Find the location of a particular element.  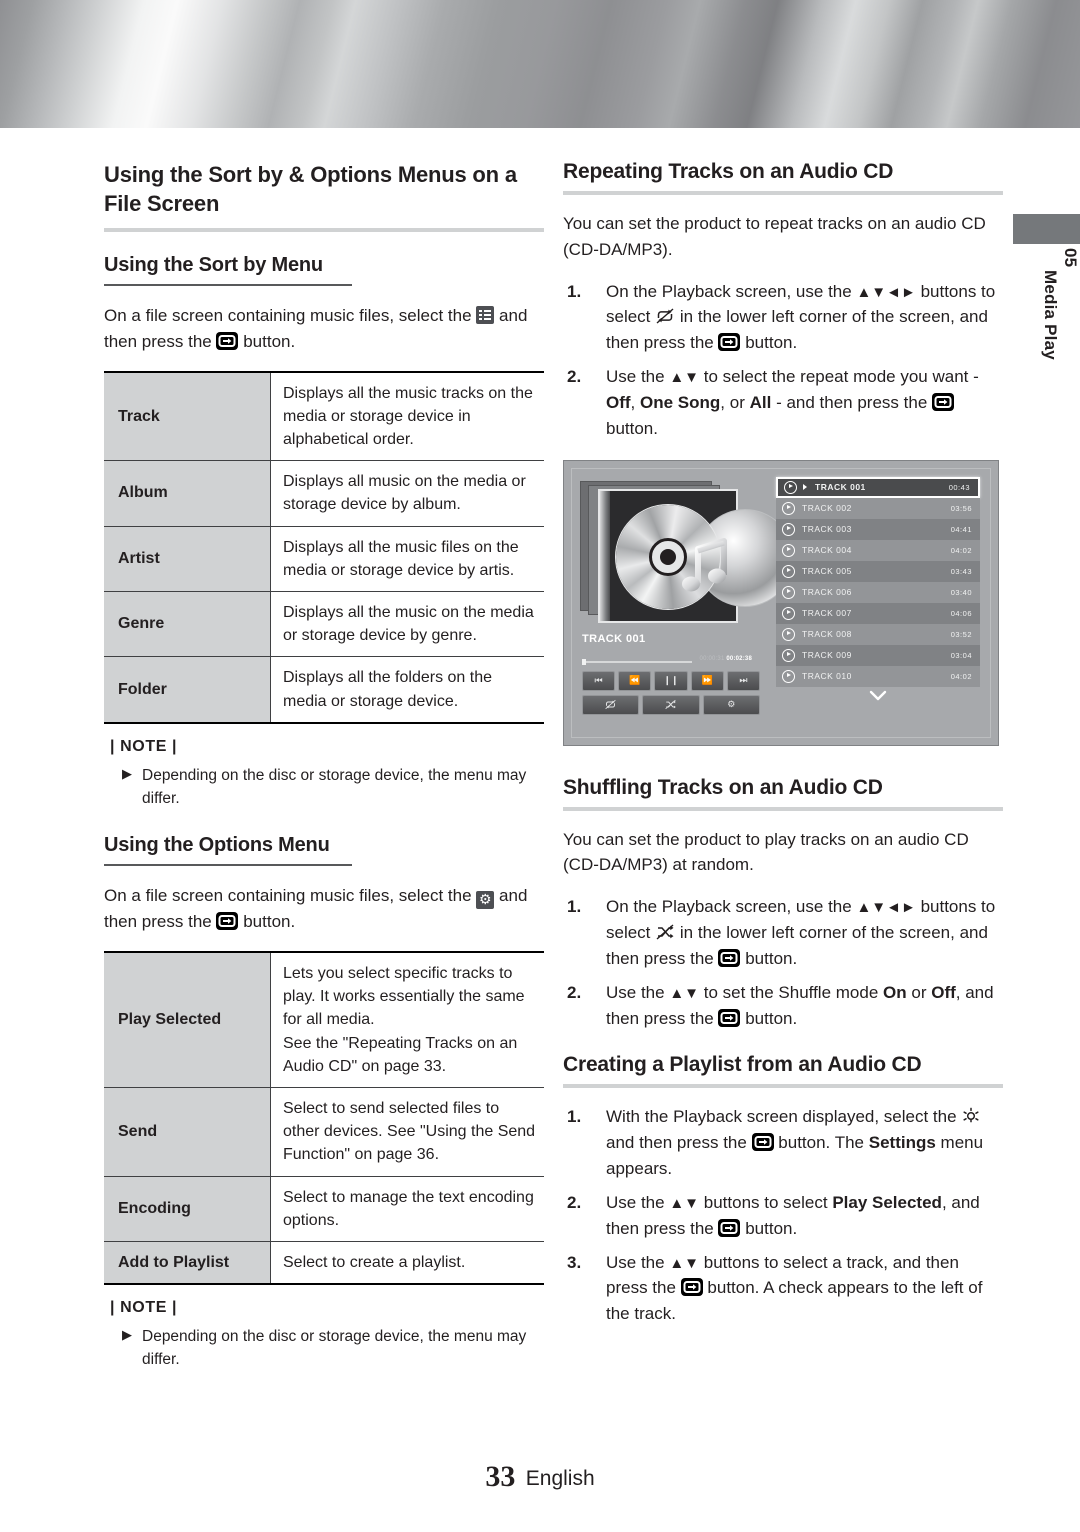

progress-track is located at coordinates (637, 661).